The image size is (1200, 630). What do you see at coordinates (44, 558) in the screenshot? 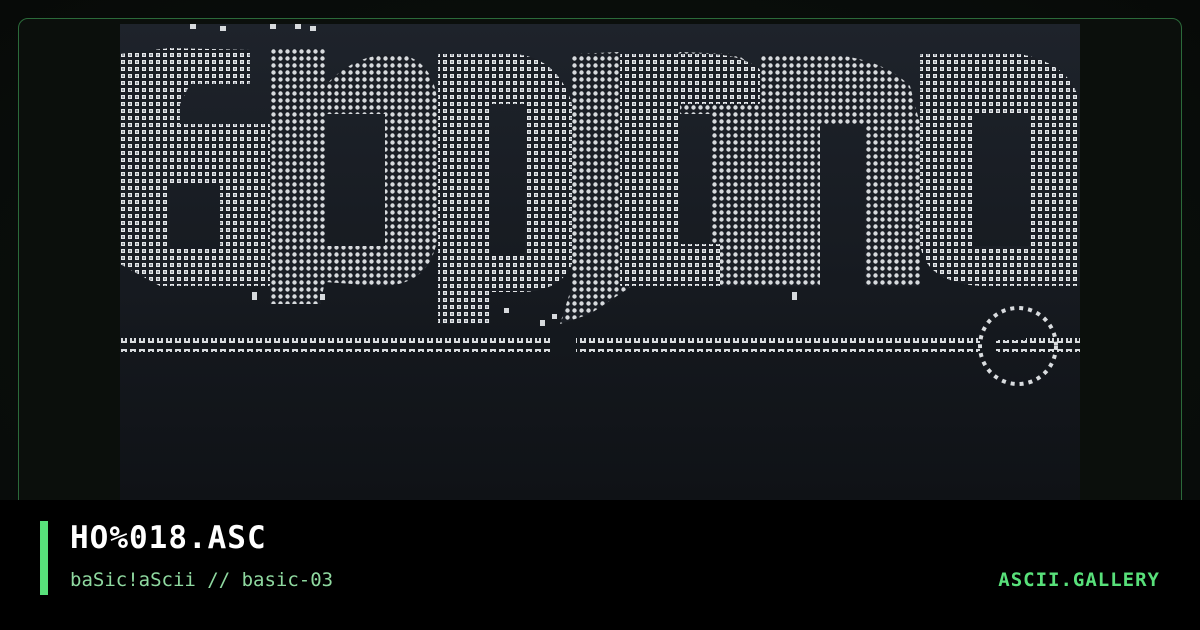
I see `accent-bar` at bounding box center [44, 558].